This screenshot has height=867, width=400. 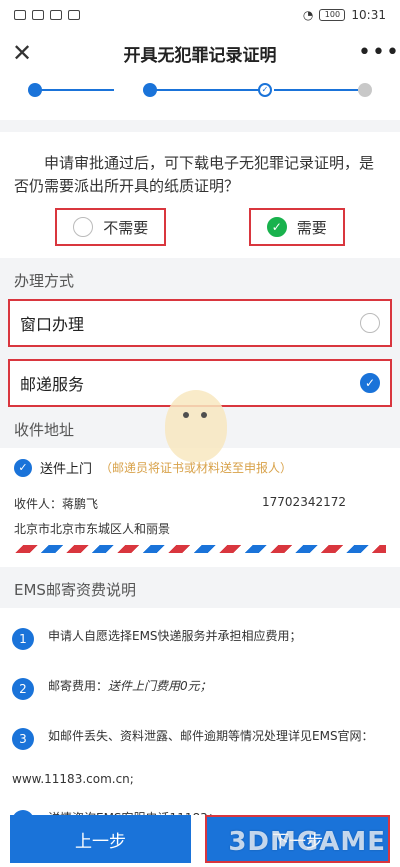 What do you see at coordinates (200, 278) in the screenshot?
I see `section-title-method: 办理方式` at bounding box center [200, 278].